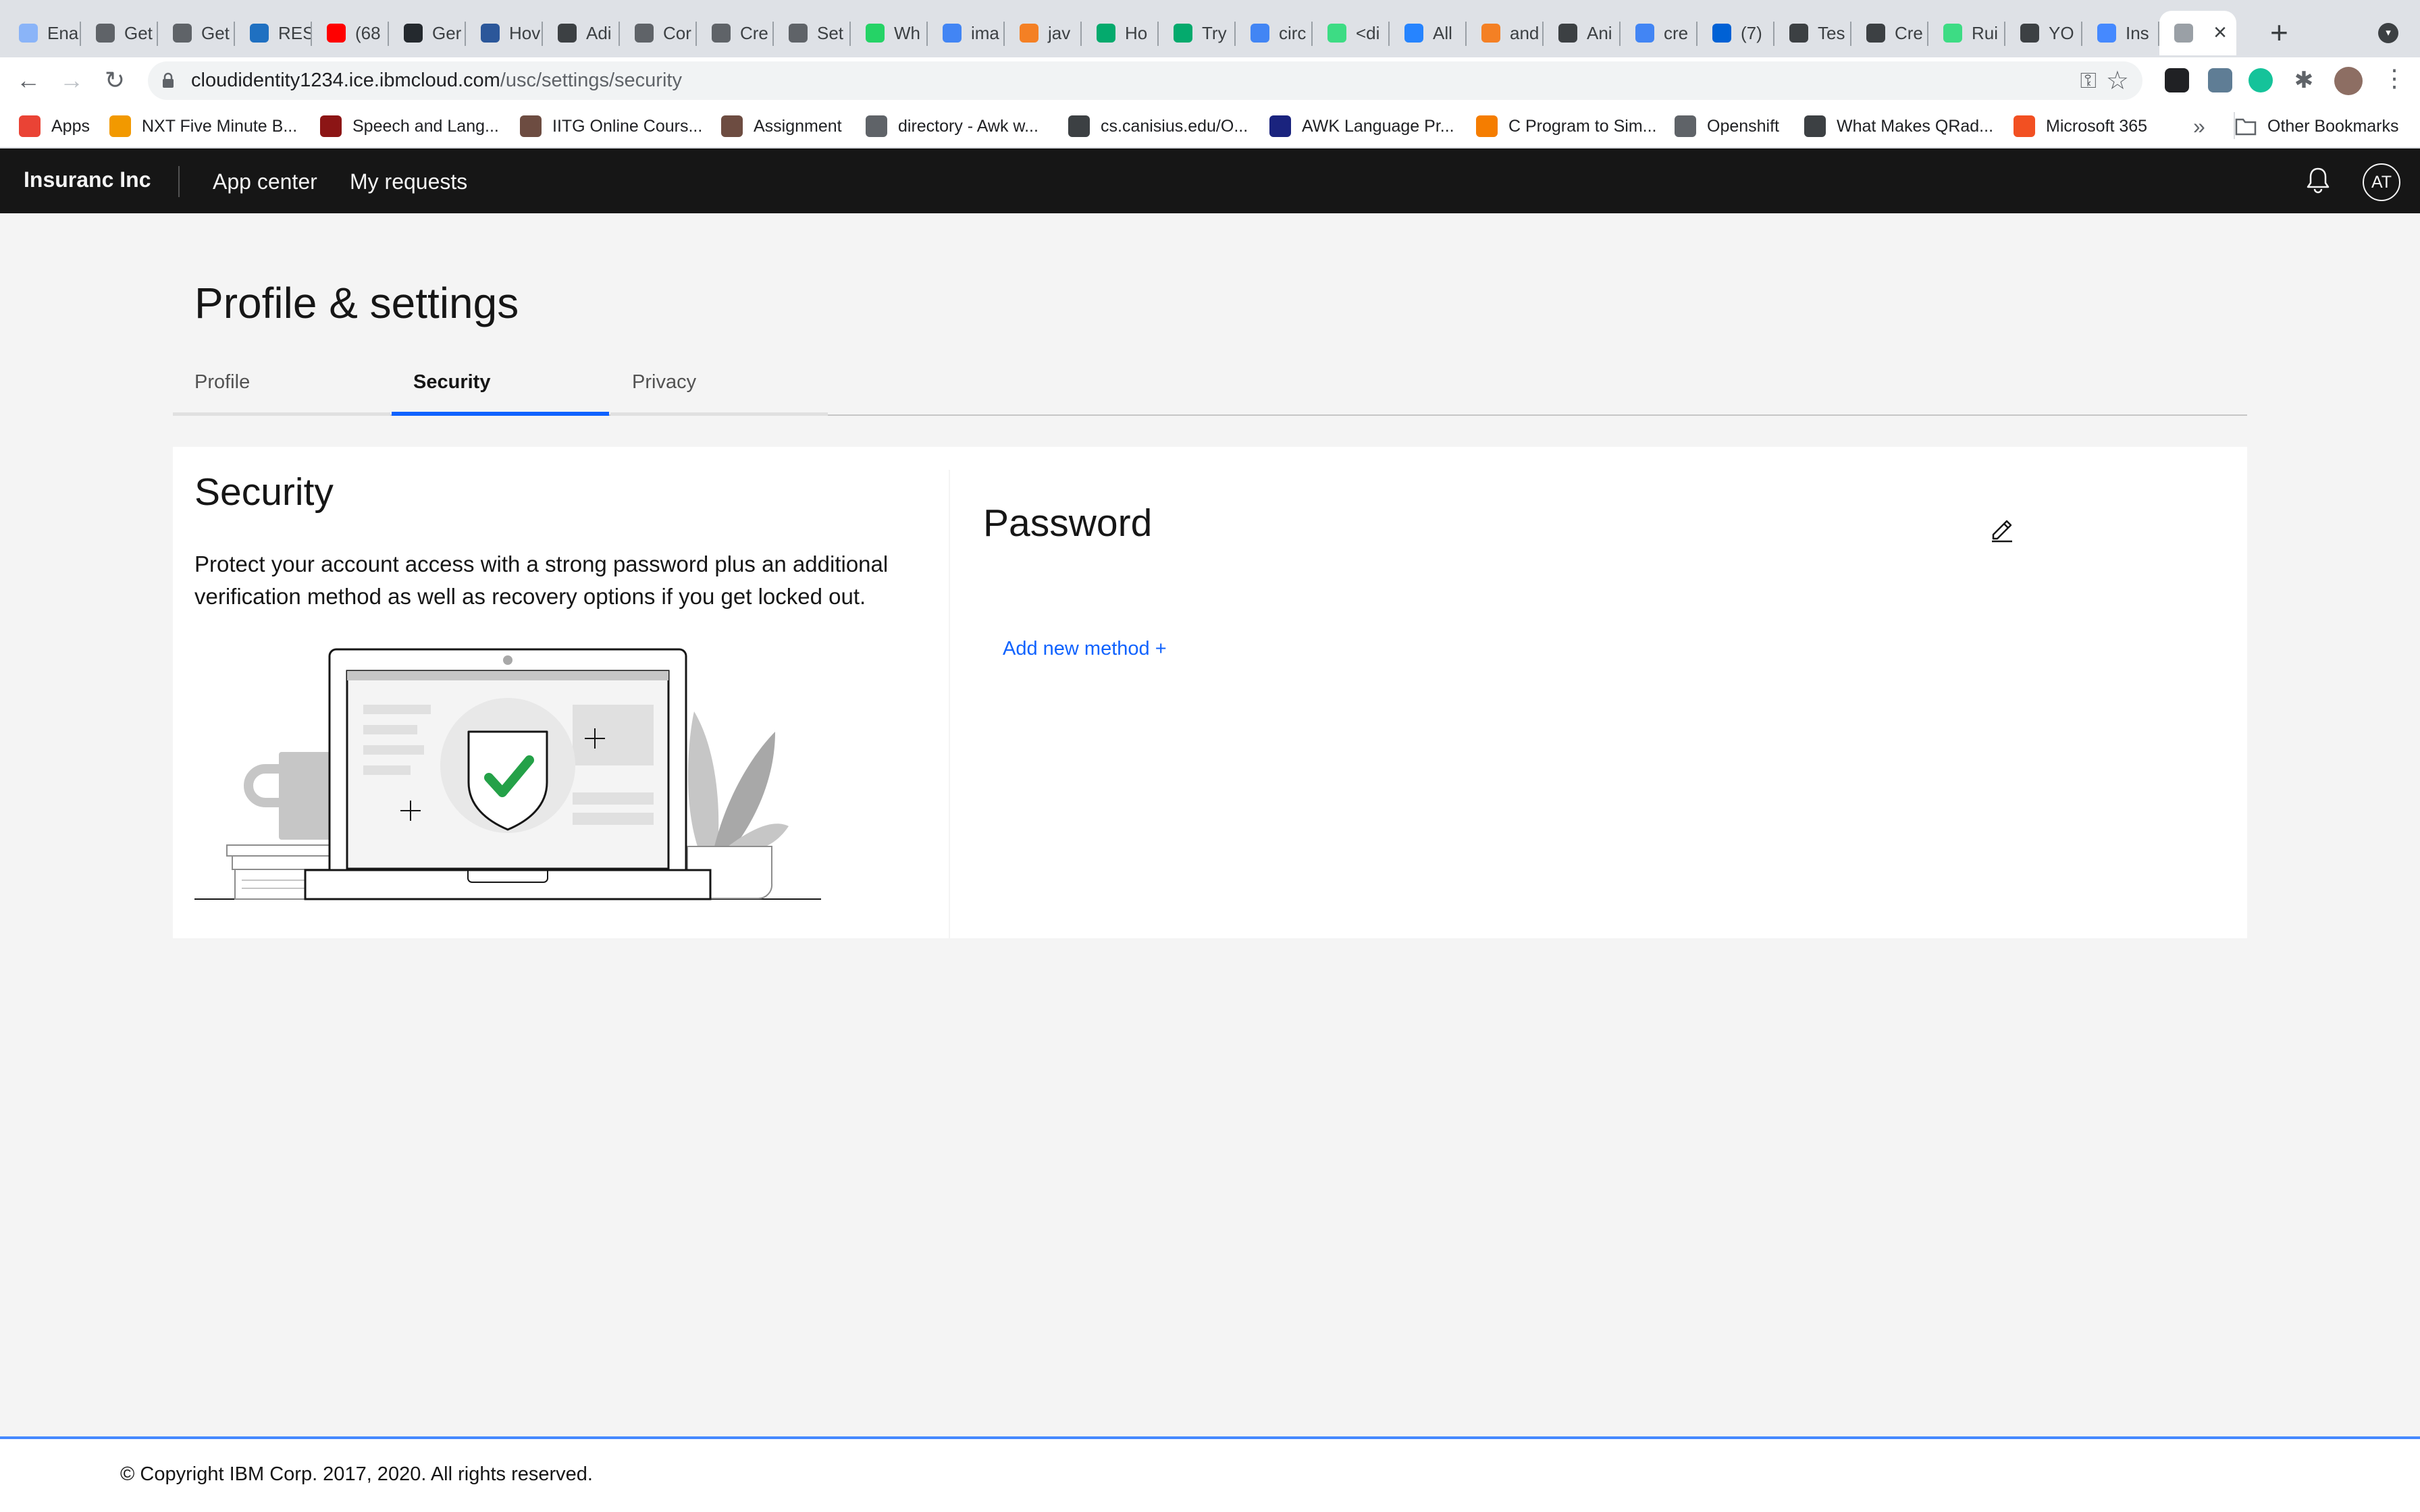 This screenshot has width=2420, height=1512. I want to click on tab-privacy: Privacy, so click(719, 387).